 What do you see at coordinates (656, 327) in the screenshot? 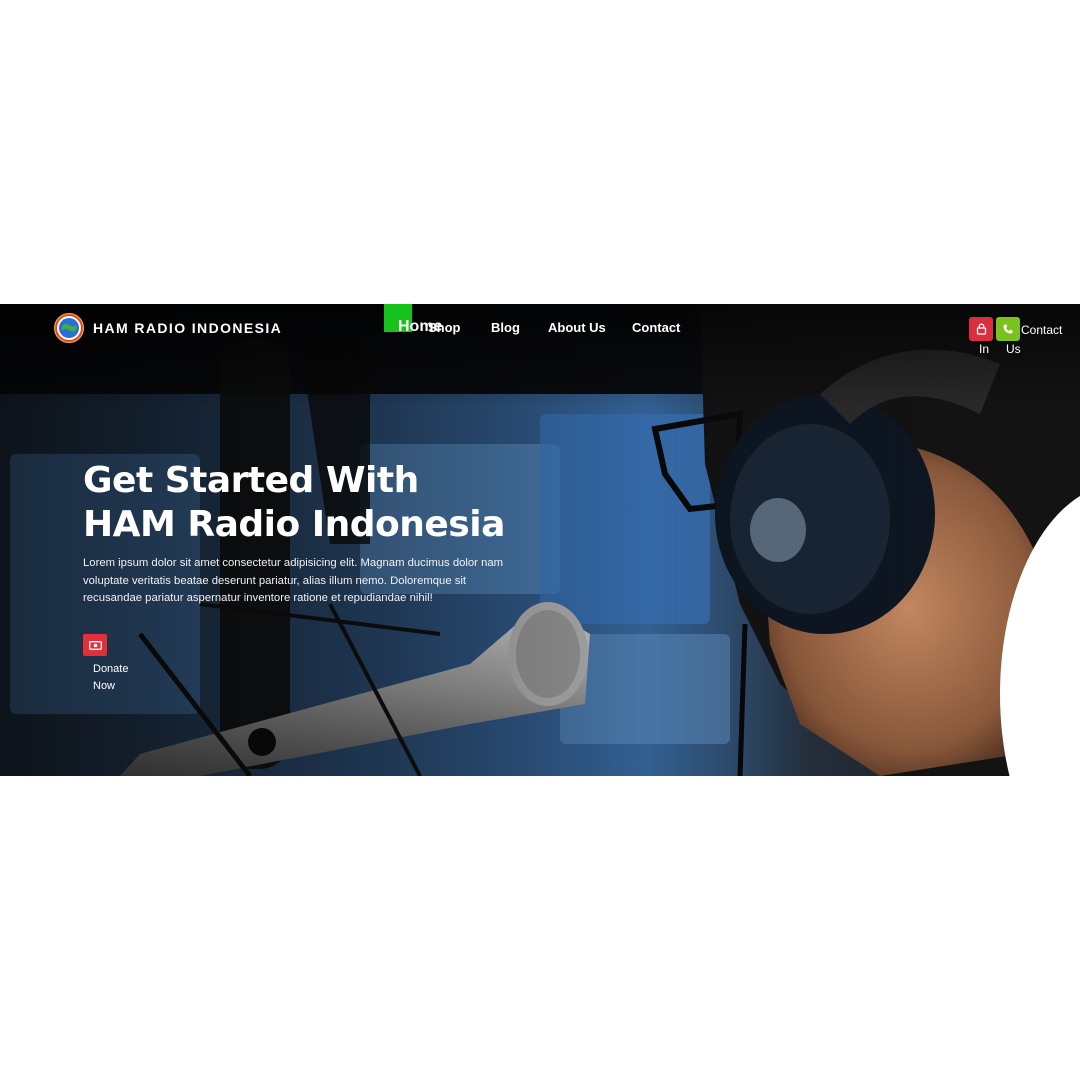
I see `nav-item-contact: Contact` at bounding box center [656, 327].